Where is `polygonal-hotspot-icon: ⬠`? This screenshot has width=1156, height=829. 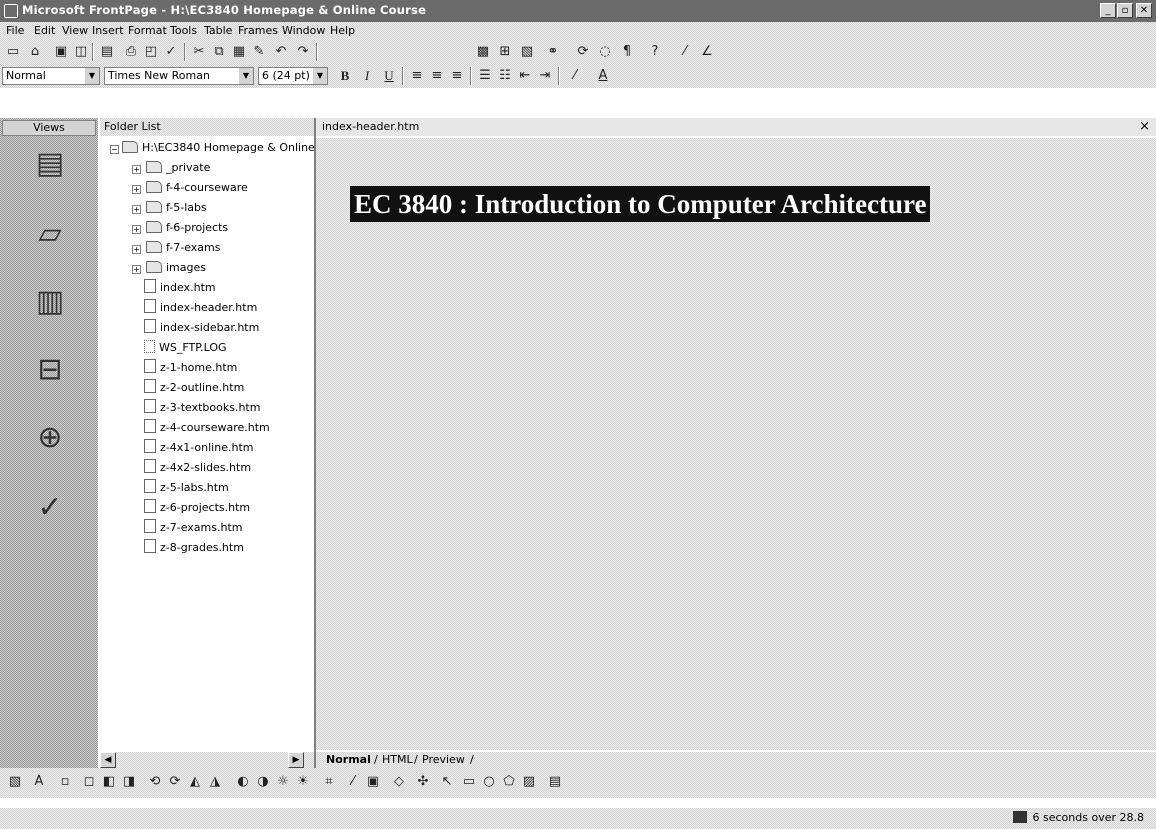
polygonal-hotspot-icon: ⬠ is located at coordinates (509, 782).